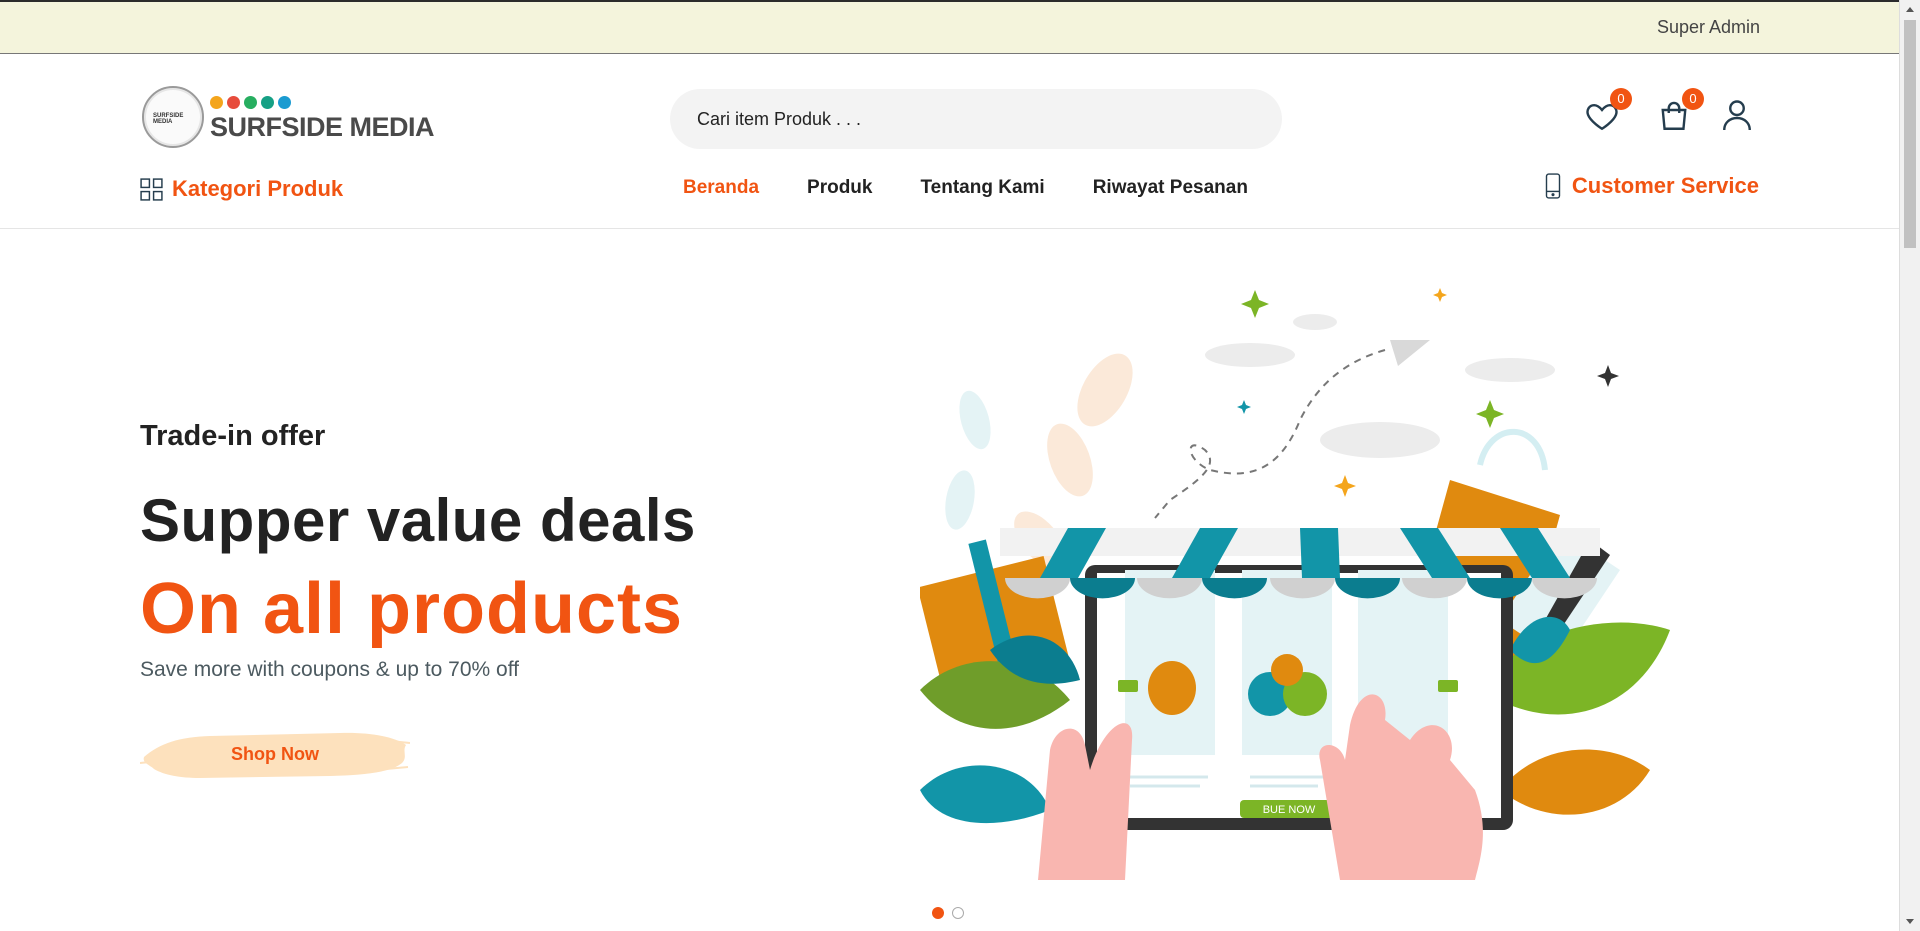 The width and height of the screenshot is (1920, 931). I want to click on nav-item-beranda: Beranda, so click(721, 188).